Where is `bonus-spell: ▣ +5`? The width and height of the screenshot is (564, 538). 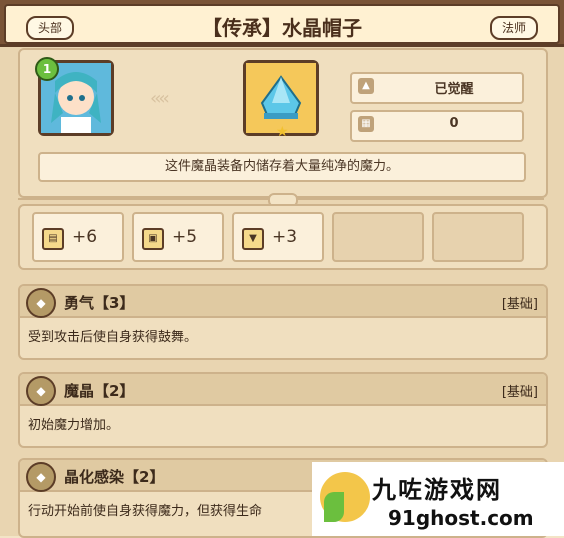
bonus-spell: ▣ +5 is located at coordinates (178, 237).